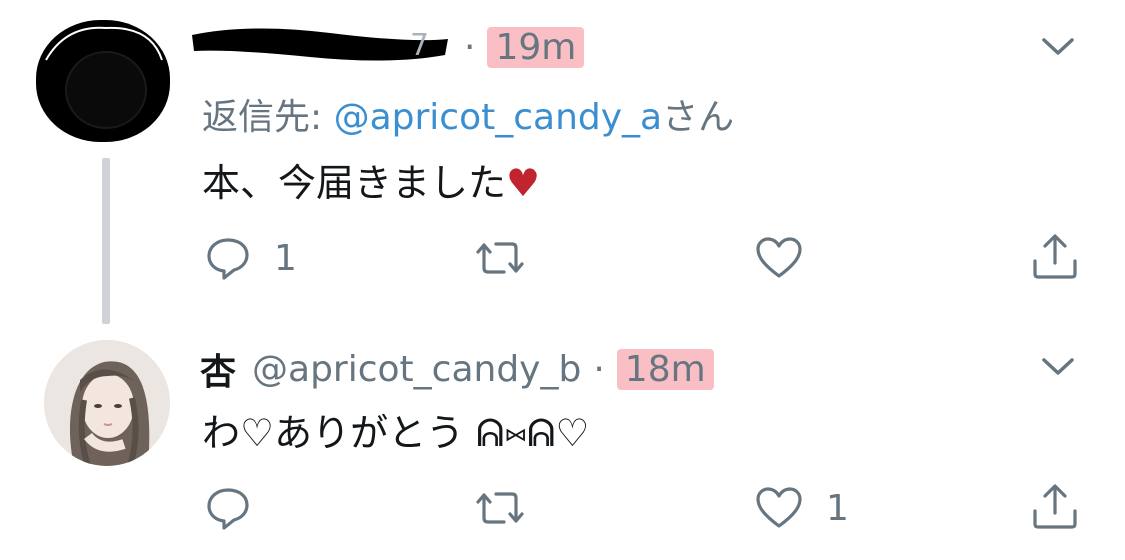 The width and height of the screenshot is (1125, 560). What do you see at coordinates (285, 258) in the screenshot?
I see `reply-count: 1` at bounding box center [285, 258].